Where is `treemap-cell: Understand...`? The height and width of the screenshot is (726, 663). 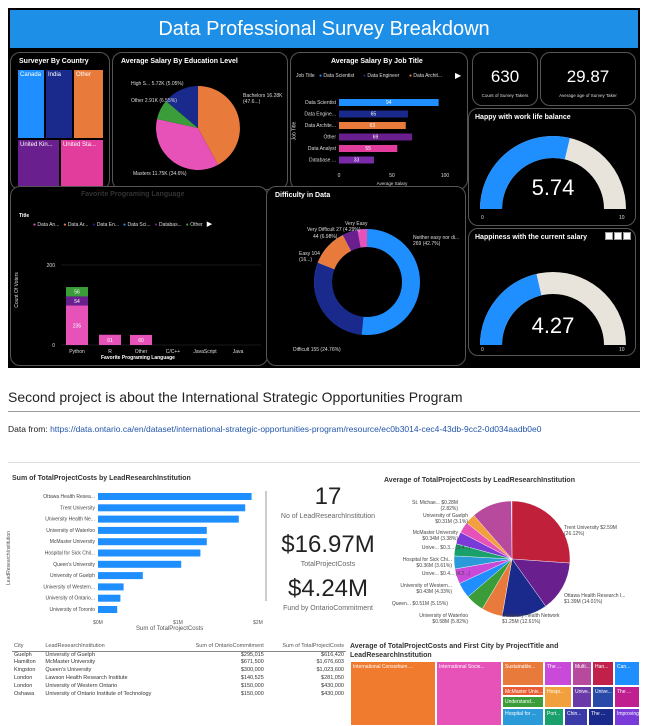 treemap-cell: Understand... is located at coordinates (523, 702).